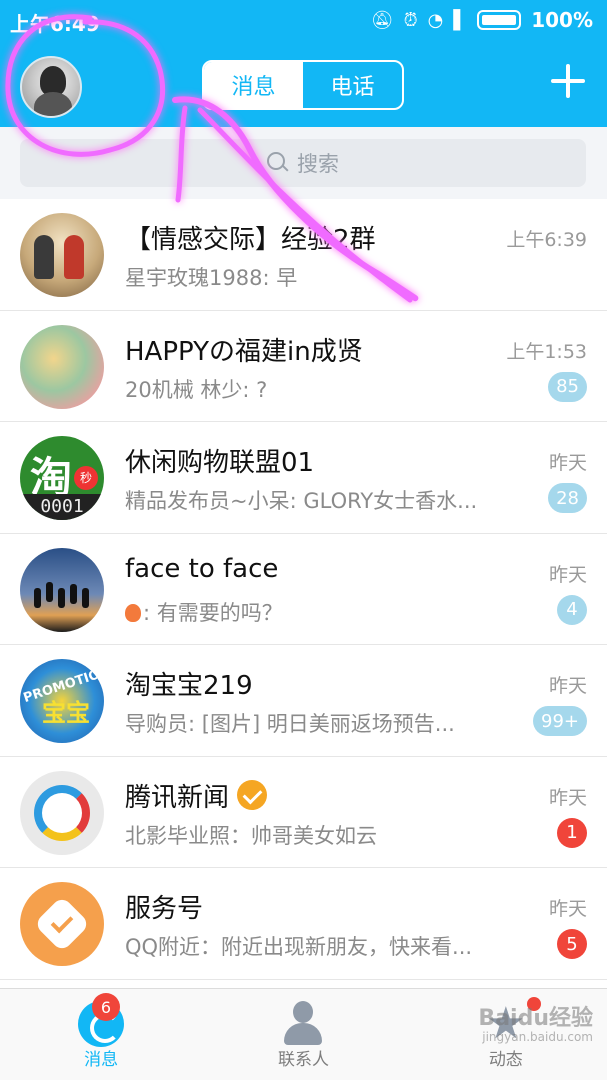  Describe the element at coordinates (318, 164) in the screenshot. I see `search-placeholder: 搜索` at that location.